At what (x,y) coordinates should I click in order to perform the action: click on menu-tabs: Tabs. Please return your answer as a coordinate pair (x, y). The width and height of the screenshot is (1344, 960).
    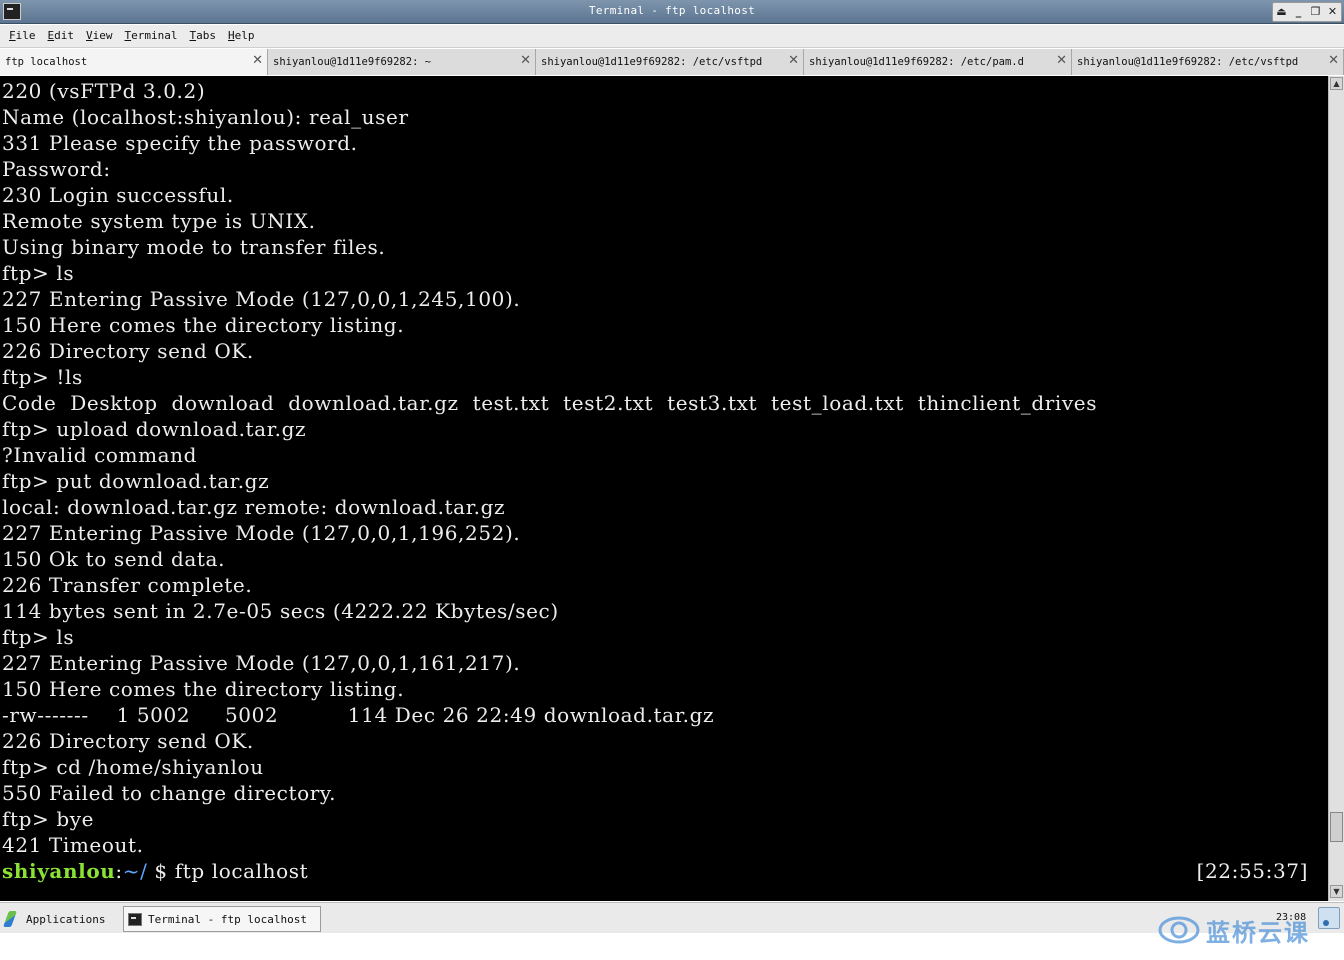
    Looking at the image, I should click on (202, 36).